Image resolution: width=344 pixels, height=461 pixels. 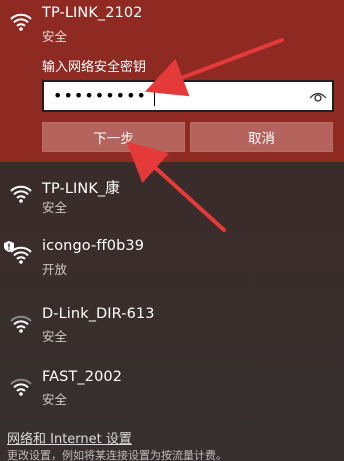 What do you see at coordinates (22, 193) in the screenshot?
I see `wifi-strong-icon` at bounding box center [22, 193].